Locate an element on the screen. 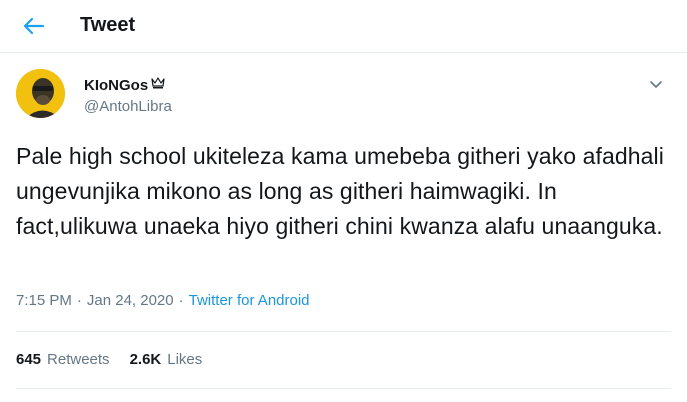 The width and height of the screenshot is (687, 402). tweet-stats: 645 Retweets 2.6K Likes is located at coordinates (119, 359).